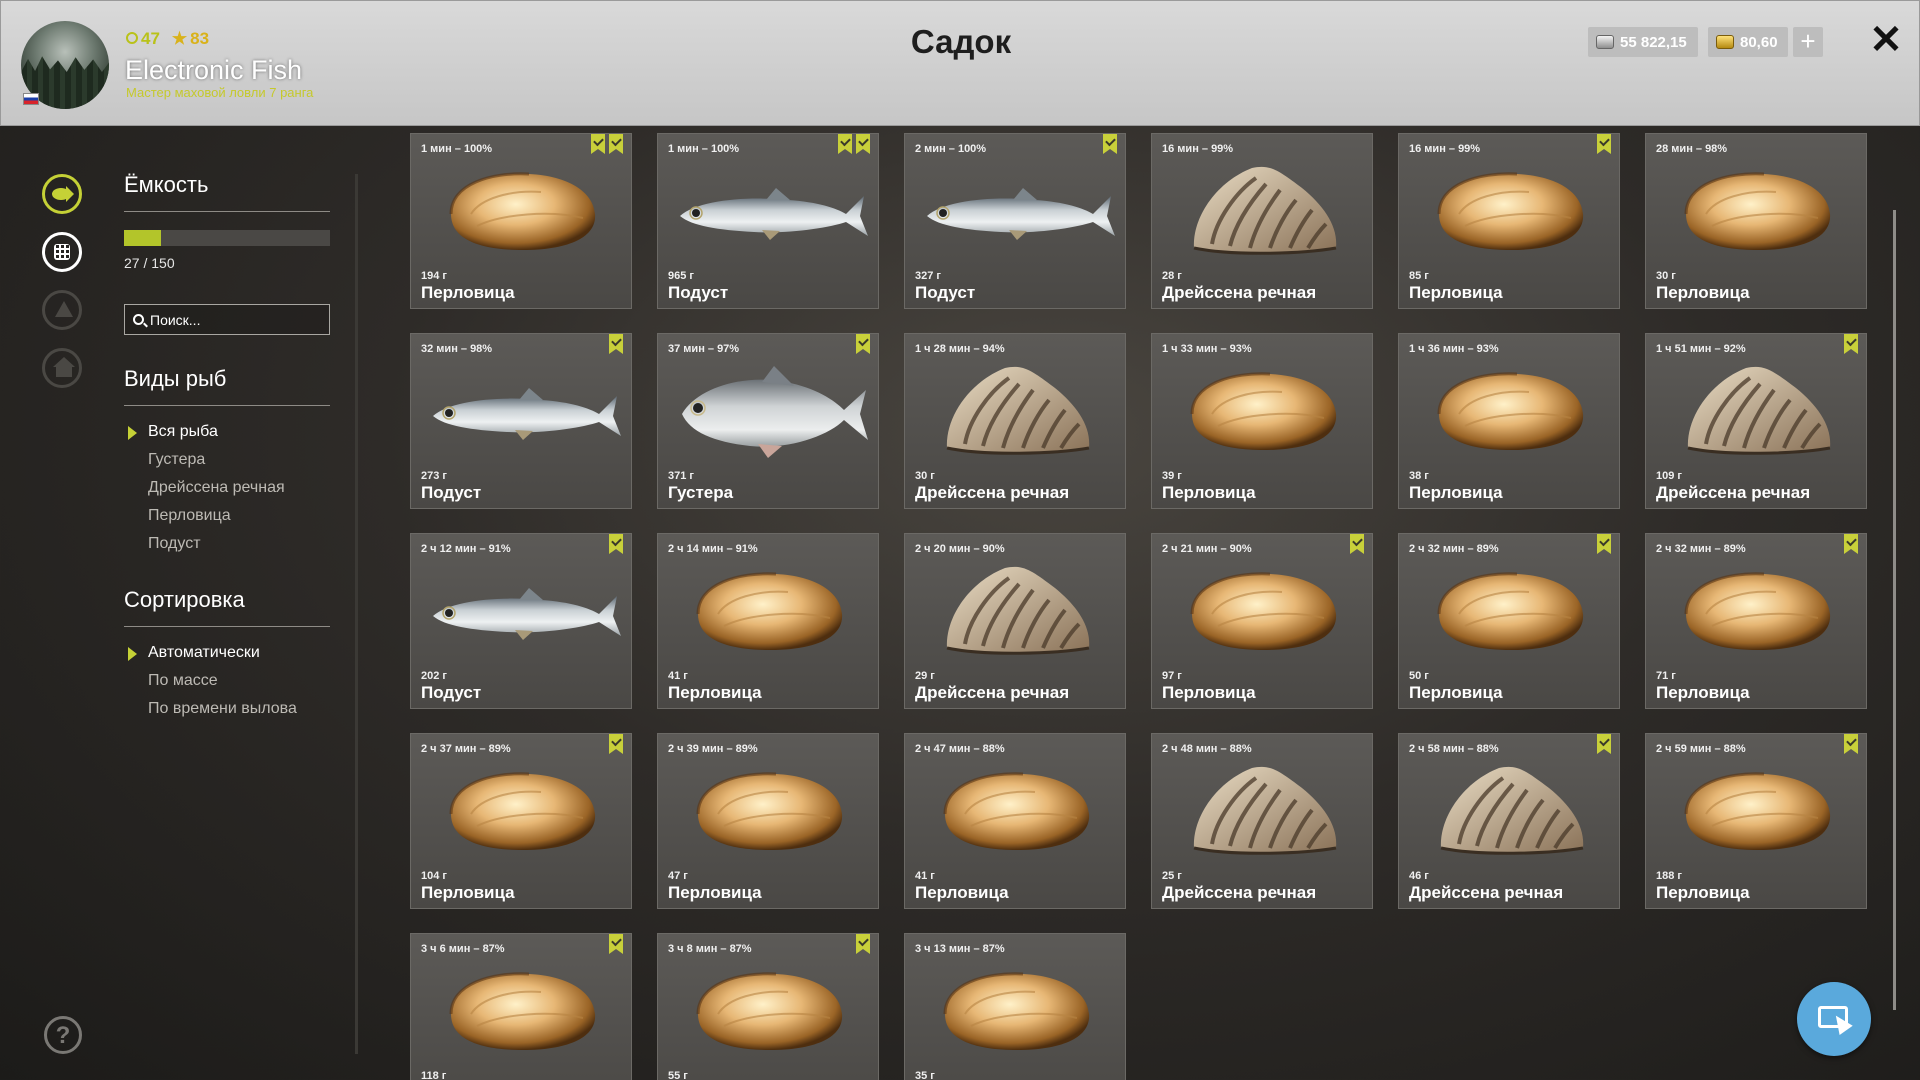 This screenshot has height=1080, width=1920. Describe the element at coordinates (184, 599) in the screenshot. I see `sort-title: Сортировка` at that location.